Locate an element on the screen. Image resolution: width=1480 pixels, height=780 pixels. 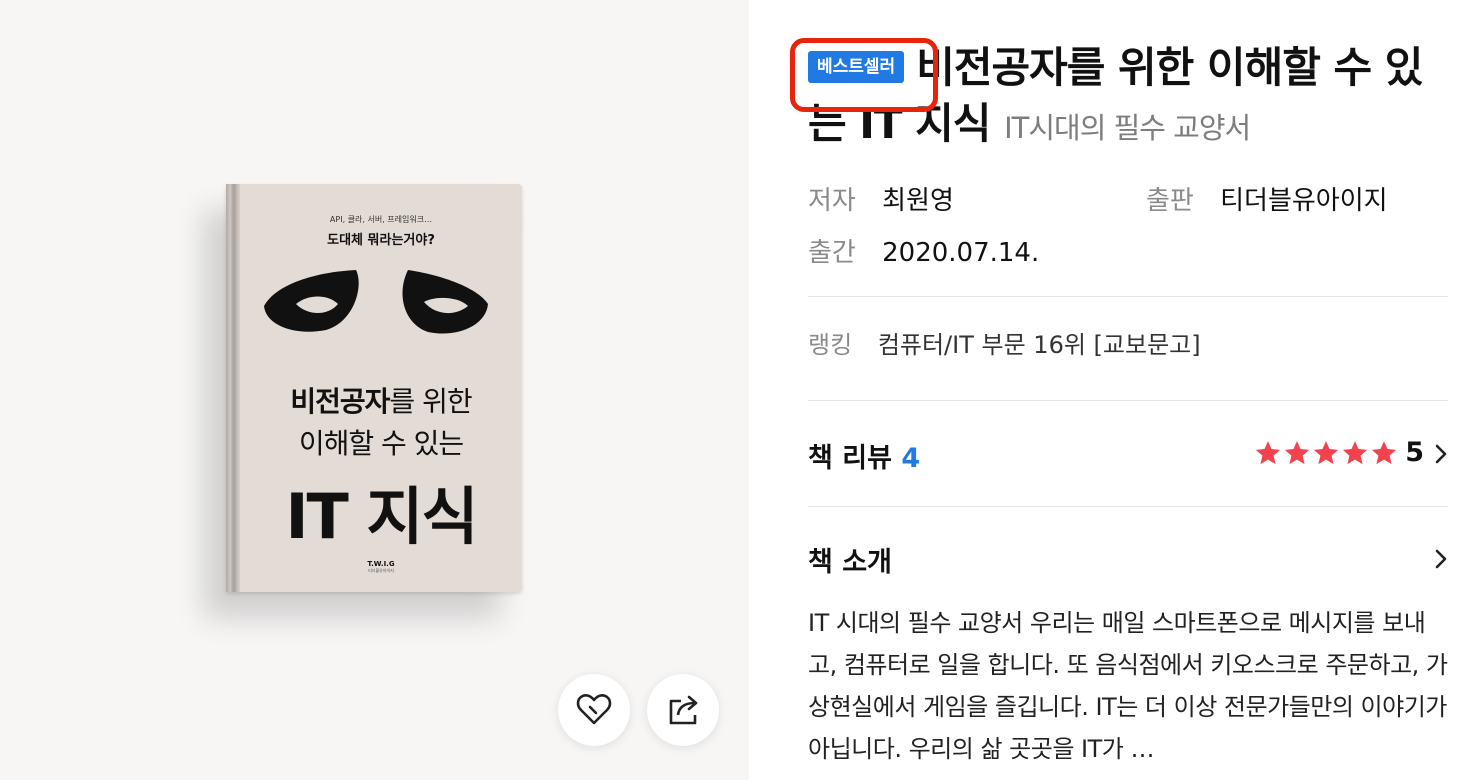
share-button is located at coordinates (683, 710).